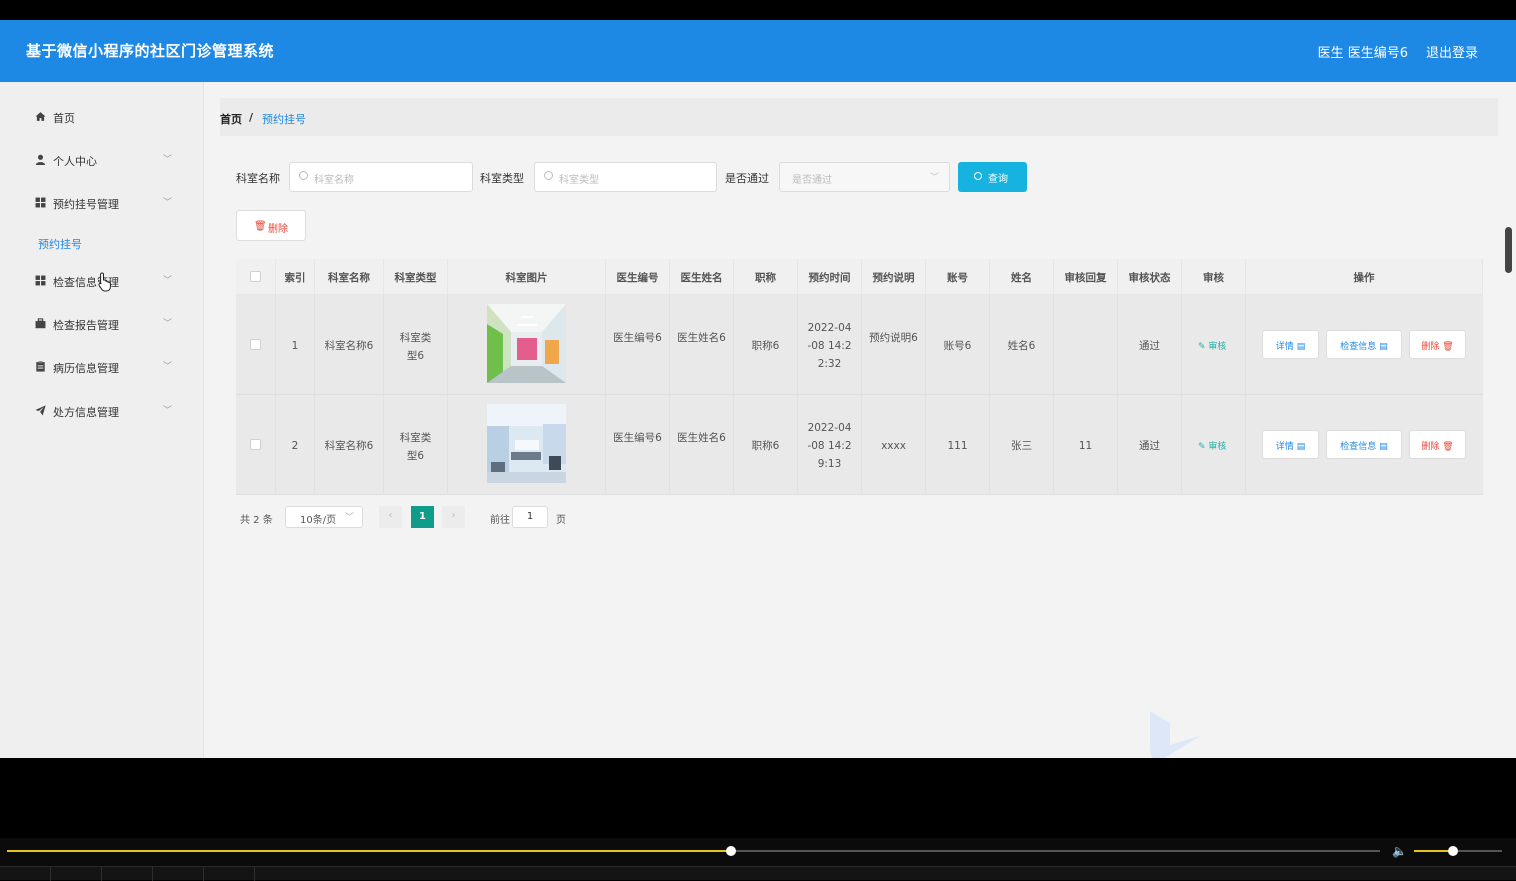  I want to click on passed-select: 是否通过 ﹀, so click(864, 177).